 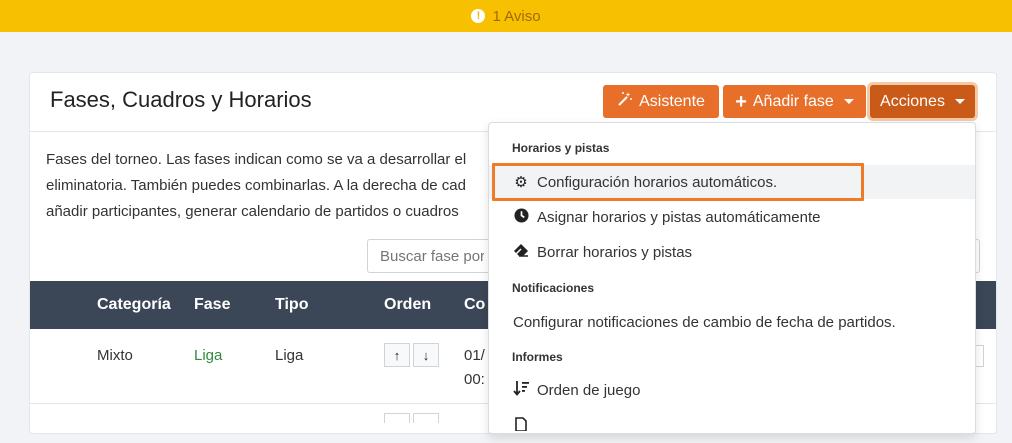 I want to click on plus-icon: +, so click(x=741, y=101).